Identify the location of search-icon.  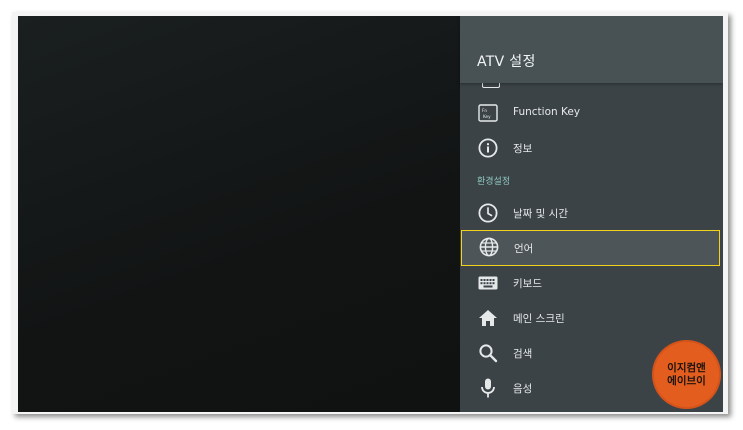
(488, 353).